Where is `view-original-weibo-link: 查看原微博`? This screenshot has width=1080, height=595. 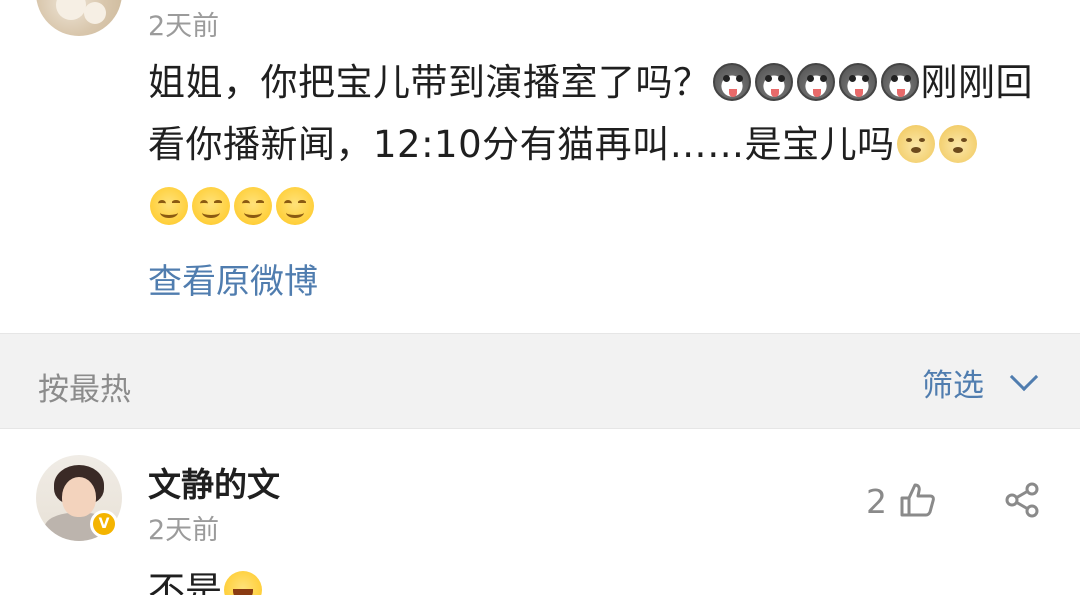
view-original-weibo-link: 查看原微博 is located at coordinates (233, 278).